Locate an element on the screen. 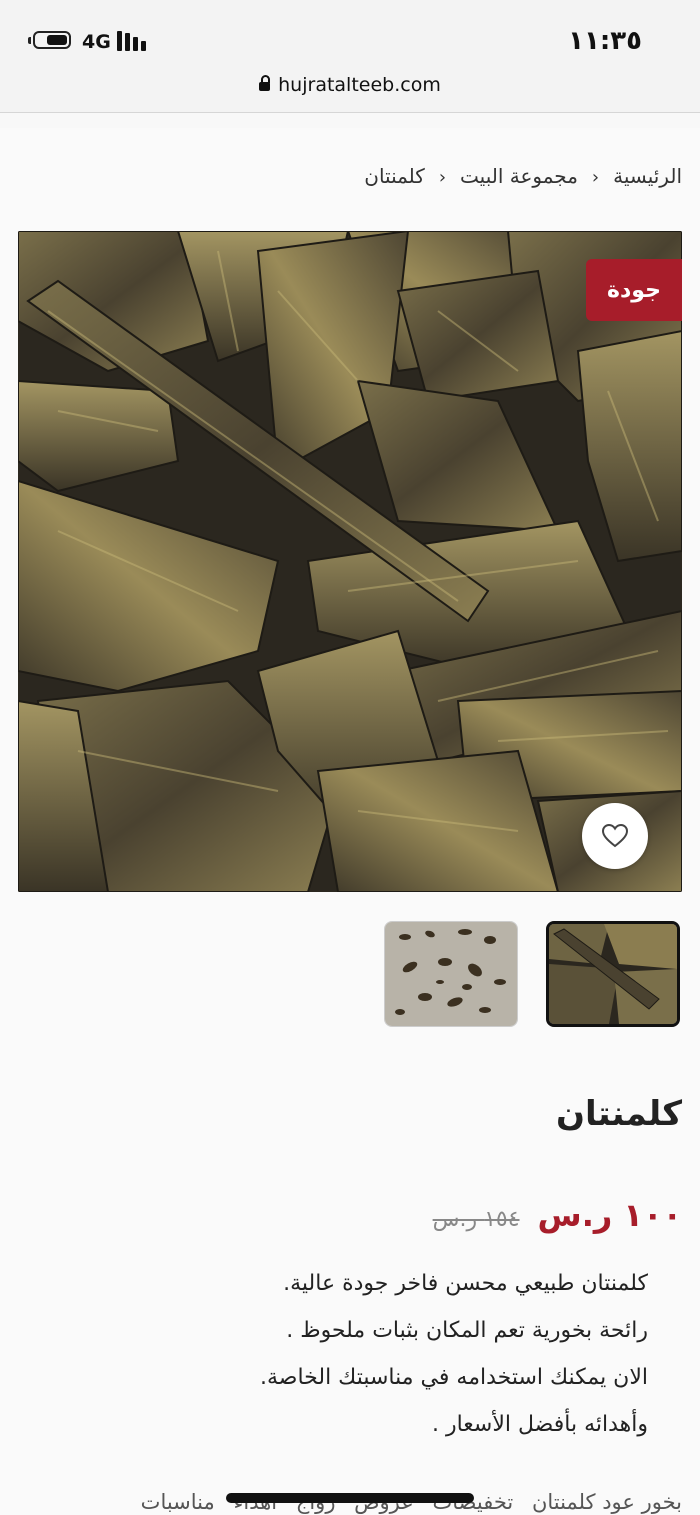  breadcrumb-current: كلمنتان is located at coordinates (394, 176).